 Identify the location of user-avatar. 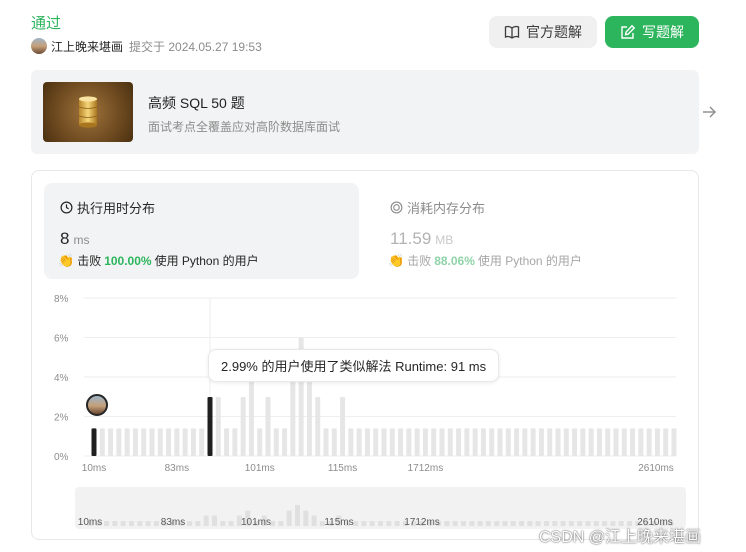
(39, 46).